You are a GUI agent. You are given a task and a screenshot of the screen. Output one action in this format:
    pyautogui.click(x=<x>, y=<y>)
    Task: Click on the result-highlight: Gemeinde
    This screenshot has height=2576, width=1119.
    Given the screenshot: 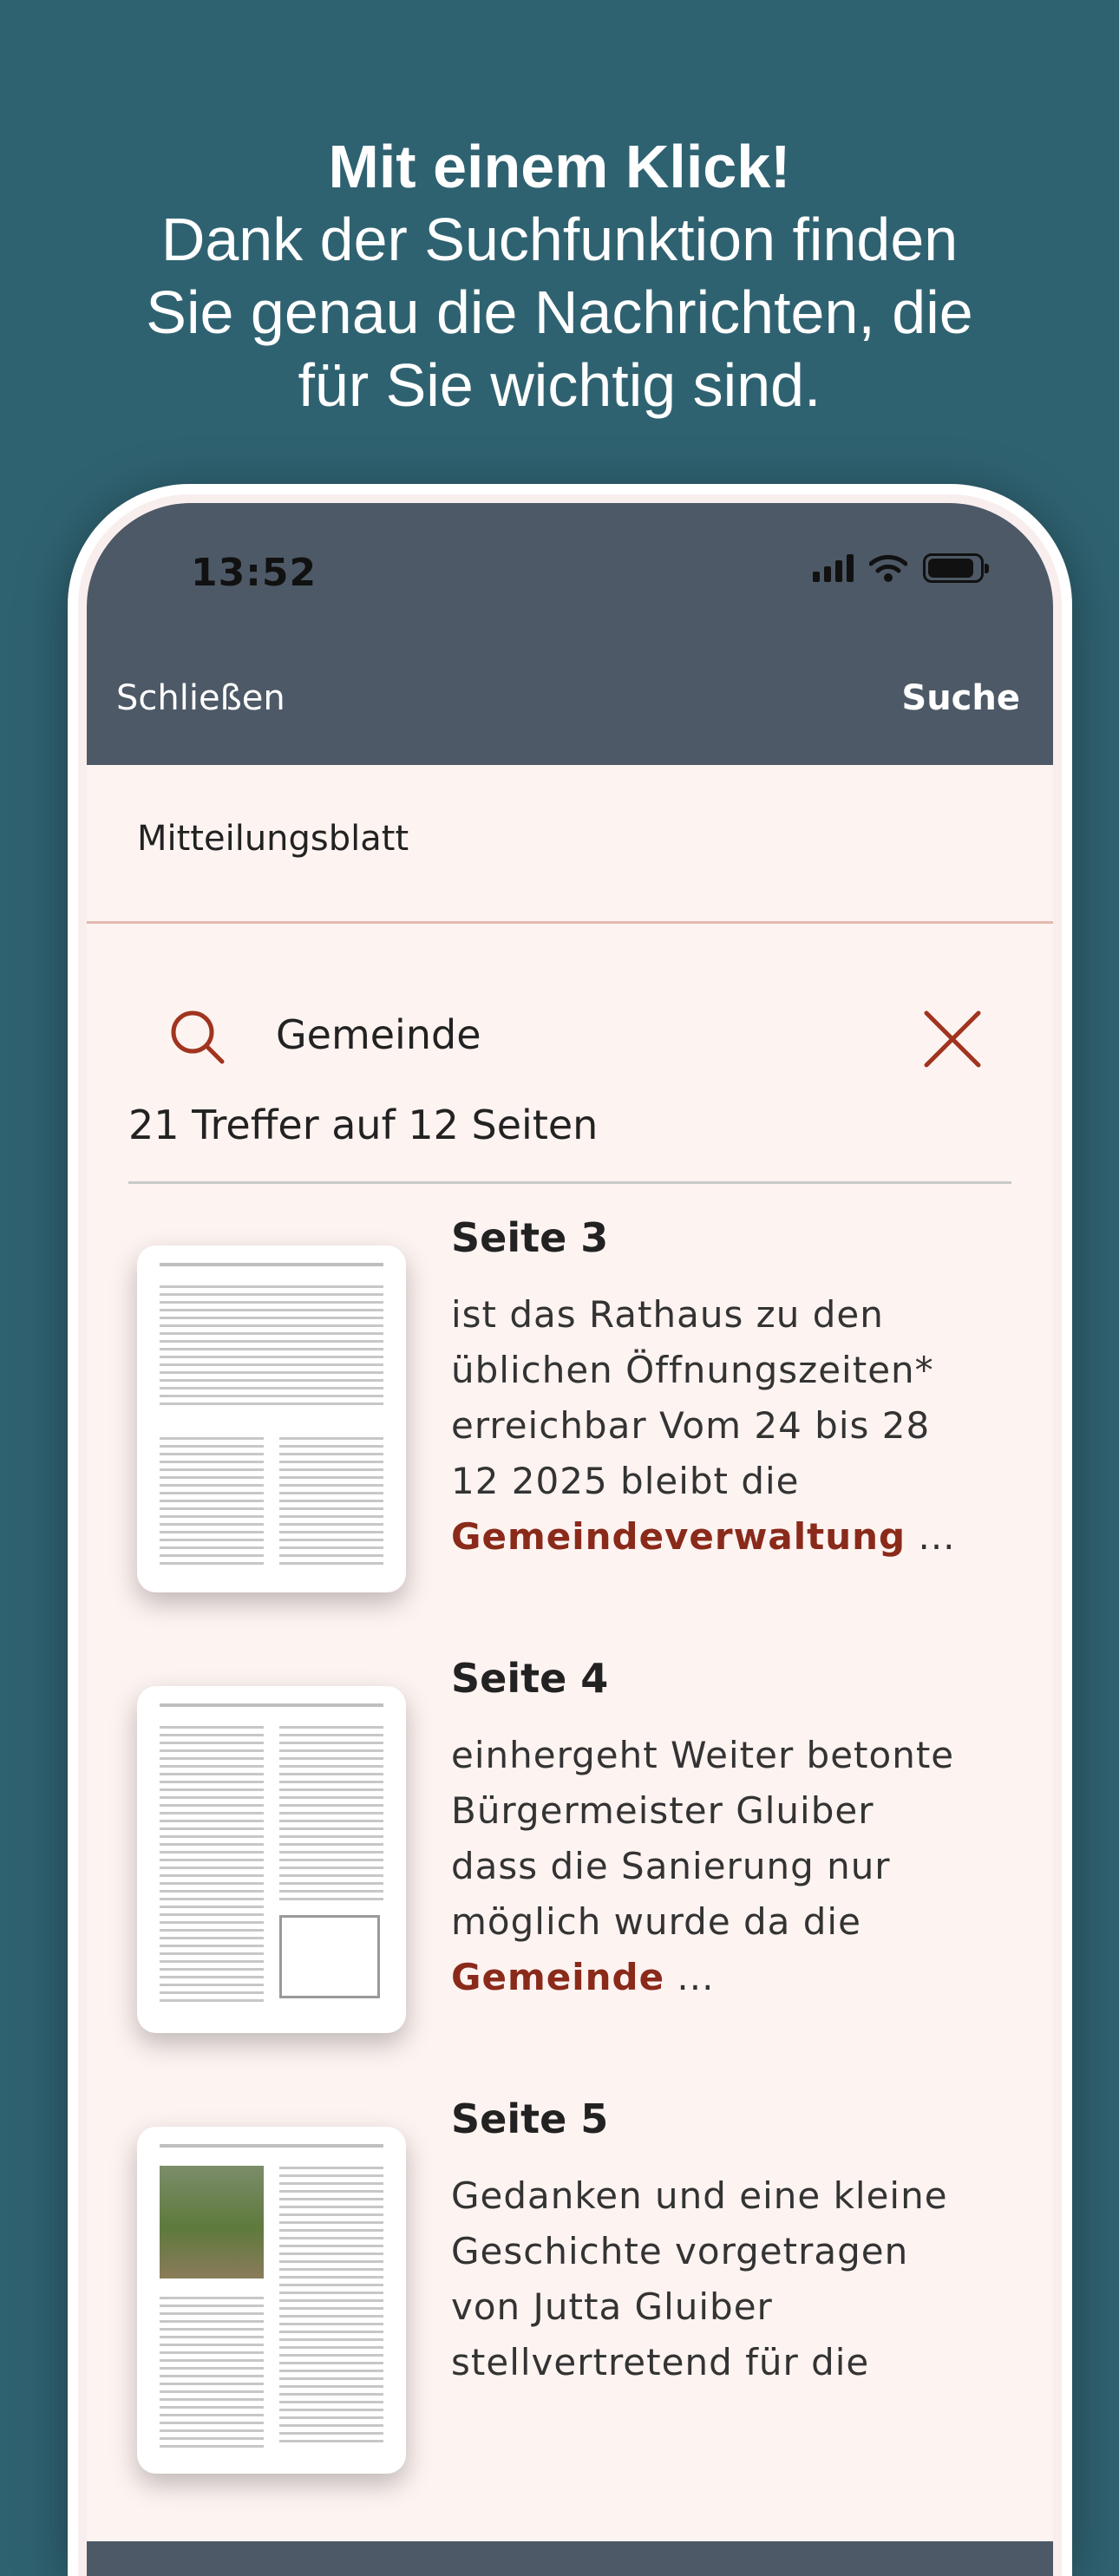 What is the action you would take?
    pyautogui.click(x=558, y=1977)
    